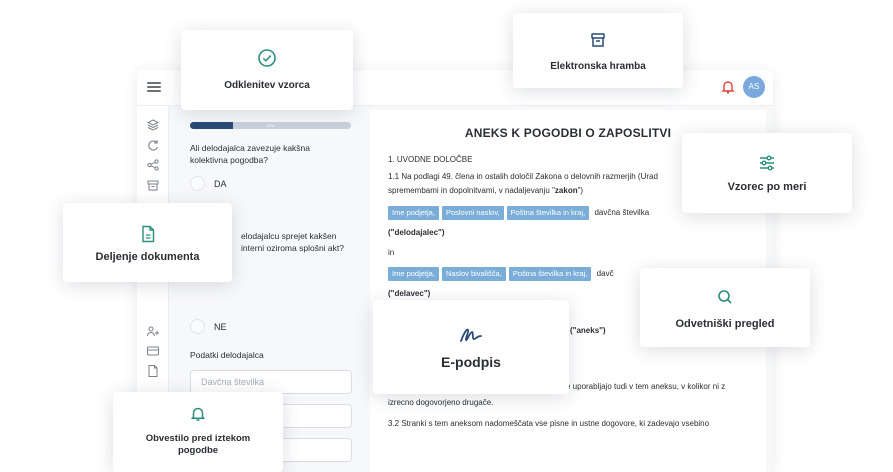  Describe the element at coordinates (588, 330) in the screenshot. I see `party-label: ("aneks")` at that location.